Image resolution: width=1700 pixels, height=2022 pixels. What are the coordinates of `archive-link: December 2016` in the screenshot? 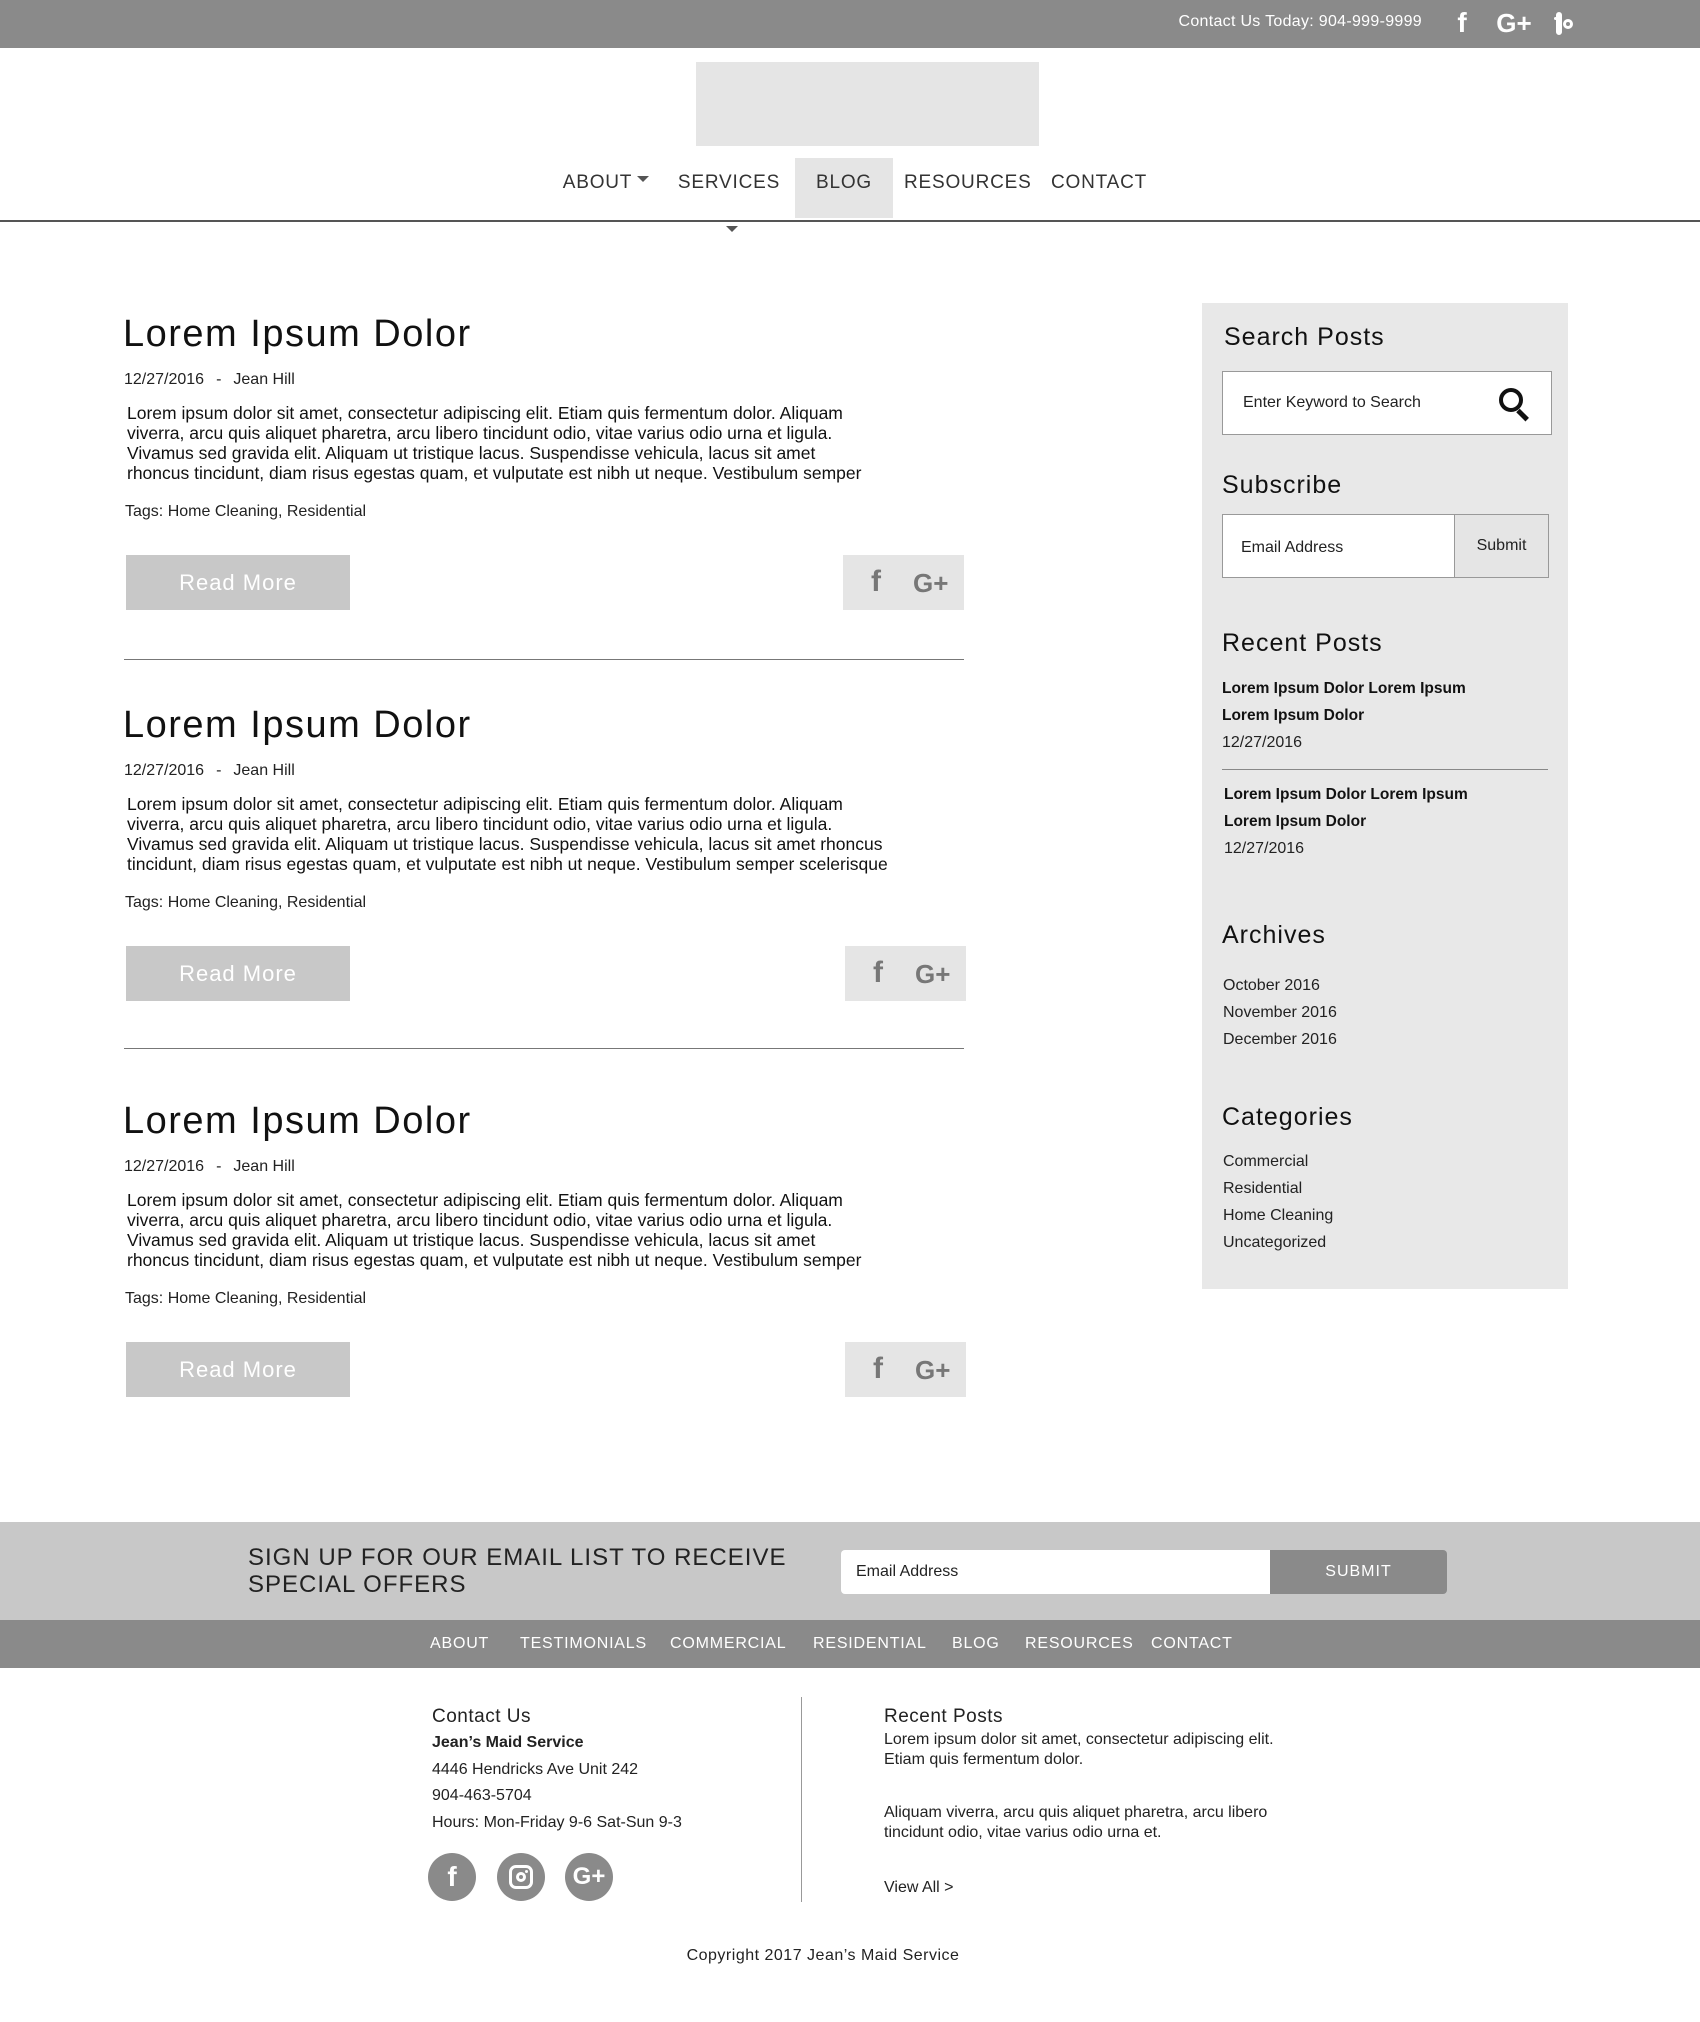 It's located at (1280, 1039).